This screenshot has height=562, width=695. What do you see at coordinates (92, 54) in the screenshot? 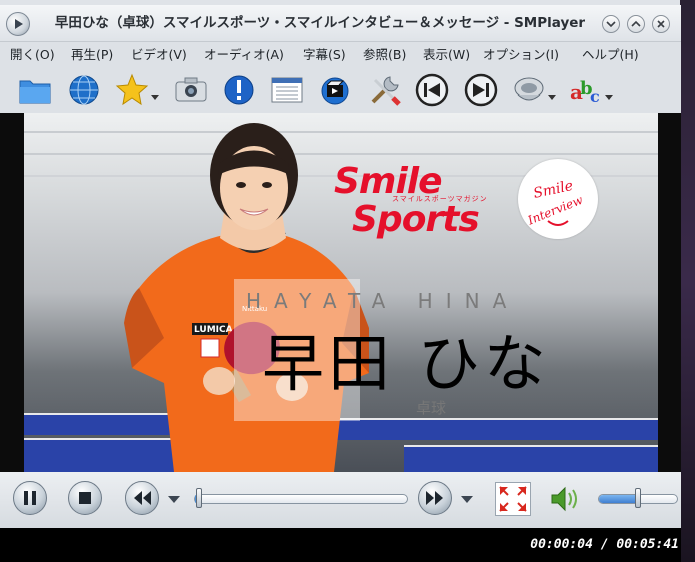
I see `menu-play: 再生(P)` at bounding box center [92, 54].